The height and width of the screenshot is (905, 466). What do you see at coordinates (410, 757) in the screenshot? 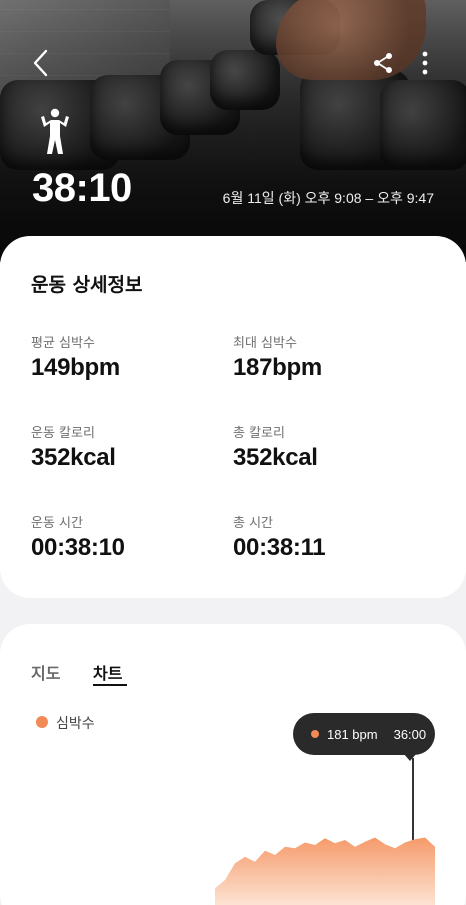
I see `tooltip-pointer` at bounding box center [410, 757].